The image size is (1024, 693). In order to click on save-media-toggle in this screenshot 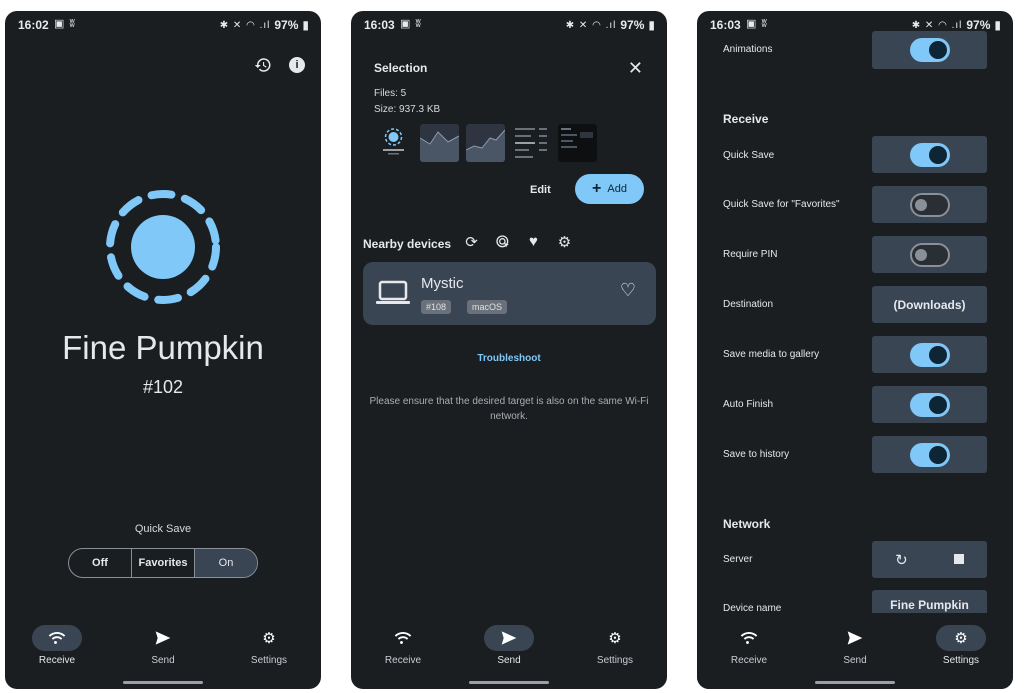, I will do `click(929, 354)`.